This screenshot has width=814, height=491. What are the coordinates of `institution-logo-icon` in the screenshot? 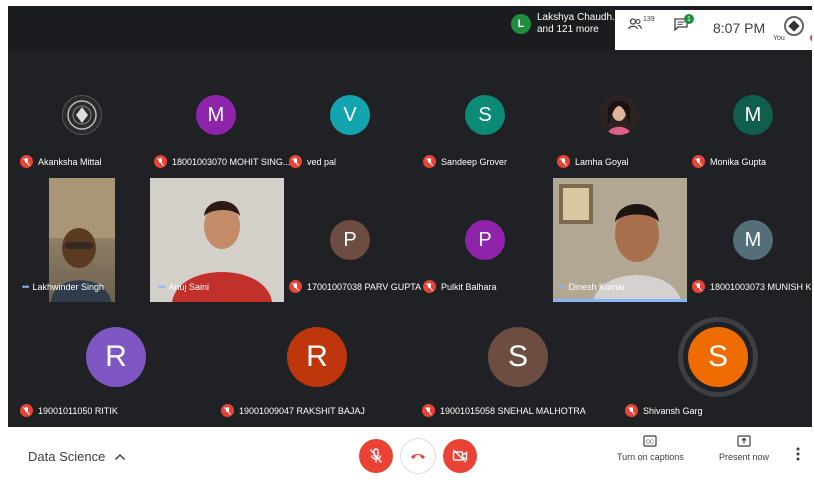 It's located at (82, 115).